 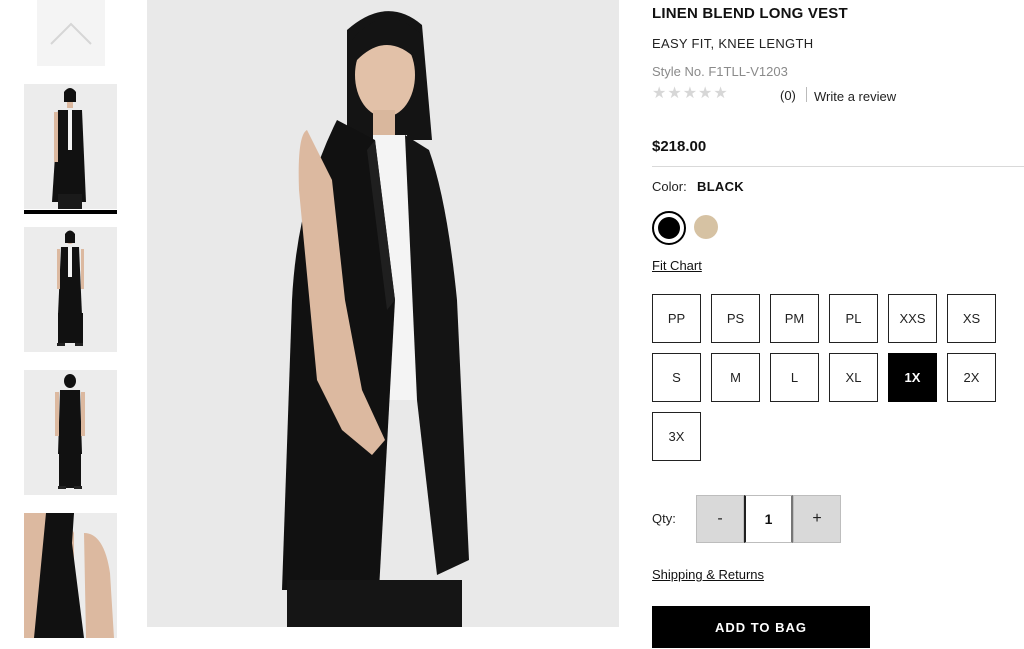 I want to click on active-thumbnail-indicator, so click(x=70, y=212).